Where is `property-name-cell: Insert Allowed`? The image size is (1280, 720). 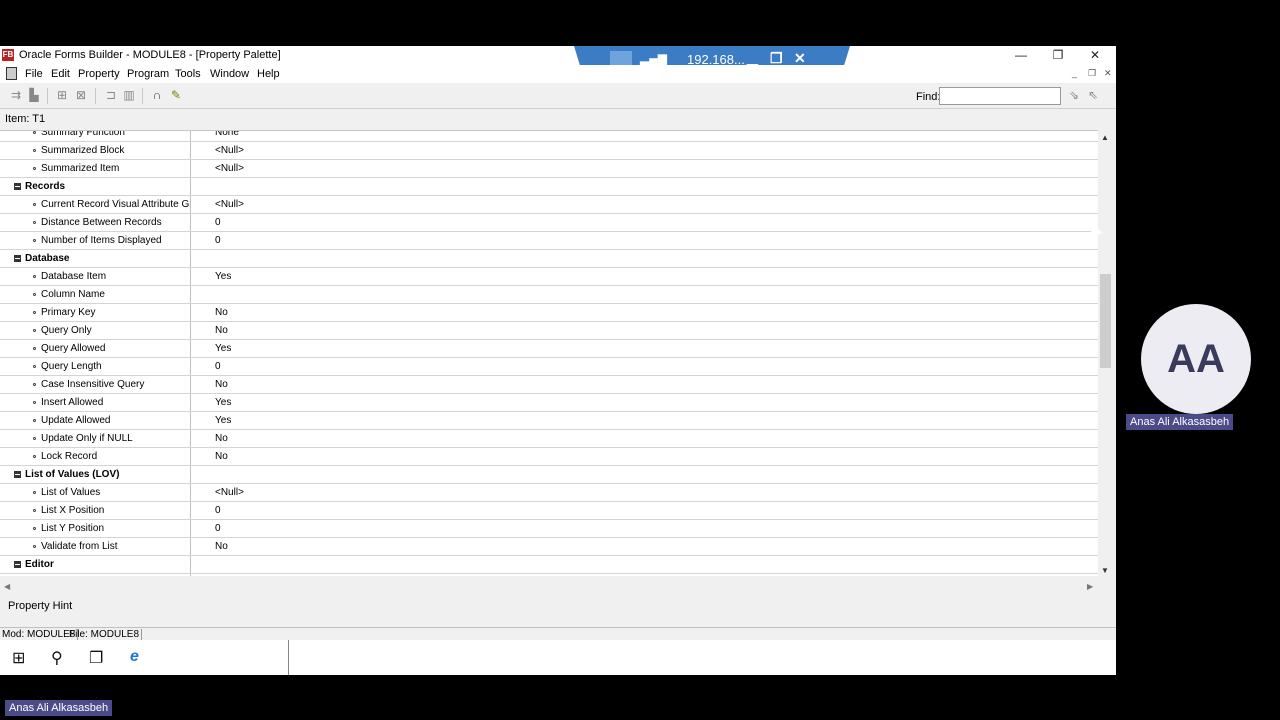
property-name-cell: Insert Allowed is located at coordinates (95, 402).